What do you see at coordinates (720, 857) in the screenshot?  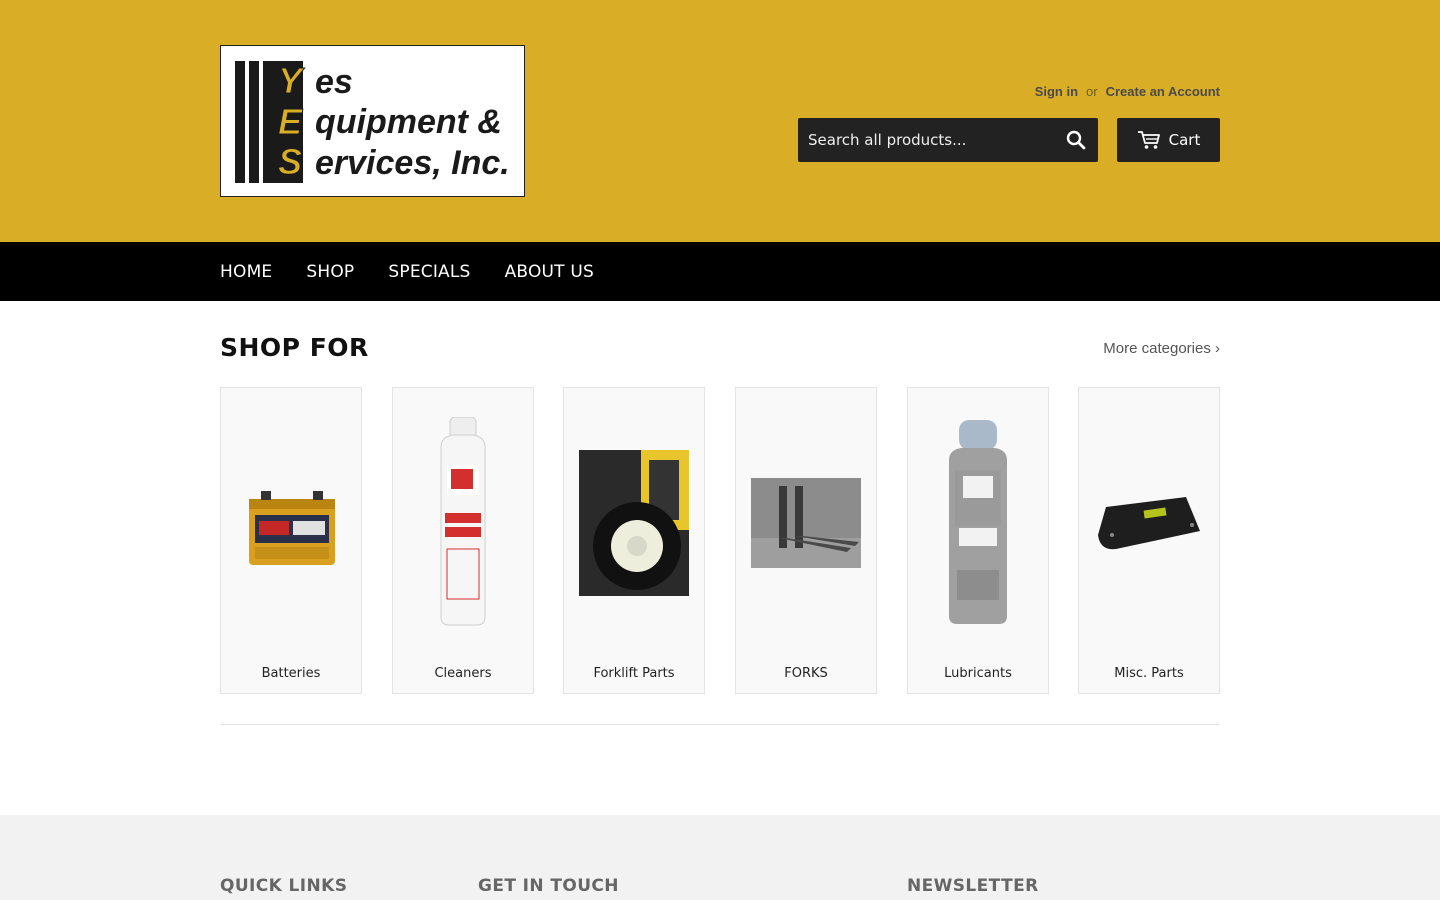 I see `site-footer: QUICK LINKS GET IN TOUCH NEWSLETTER` at bounding box center [720, 857].